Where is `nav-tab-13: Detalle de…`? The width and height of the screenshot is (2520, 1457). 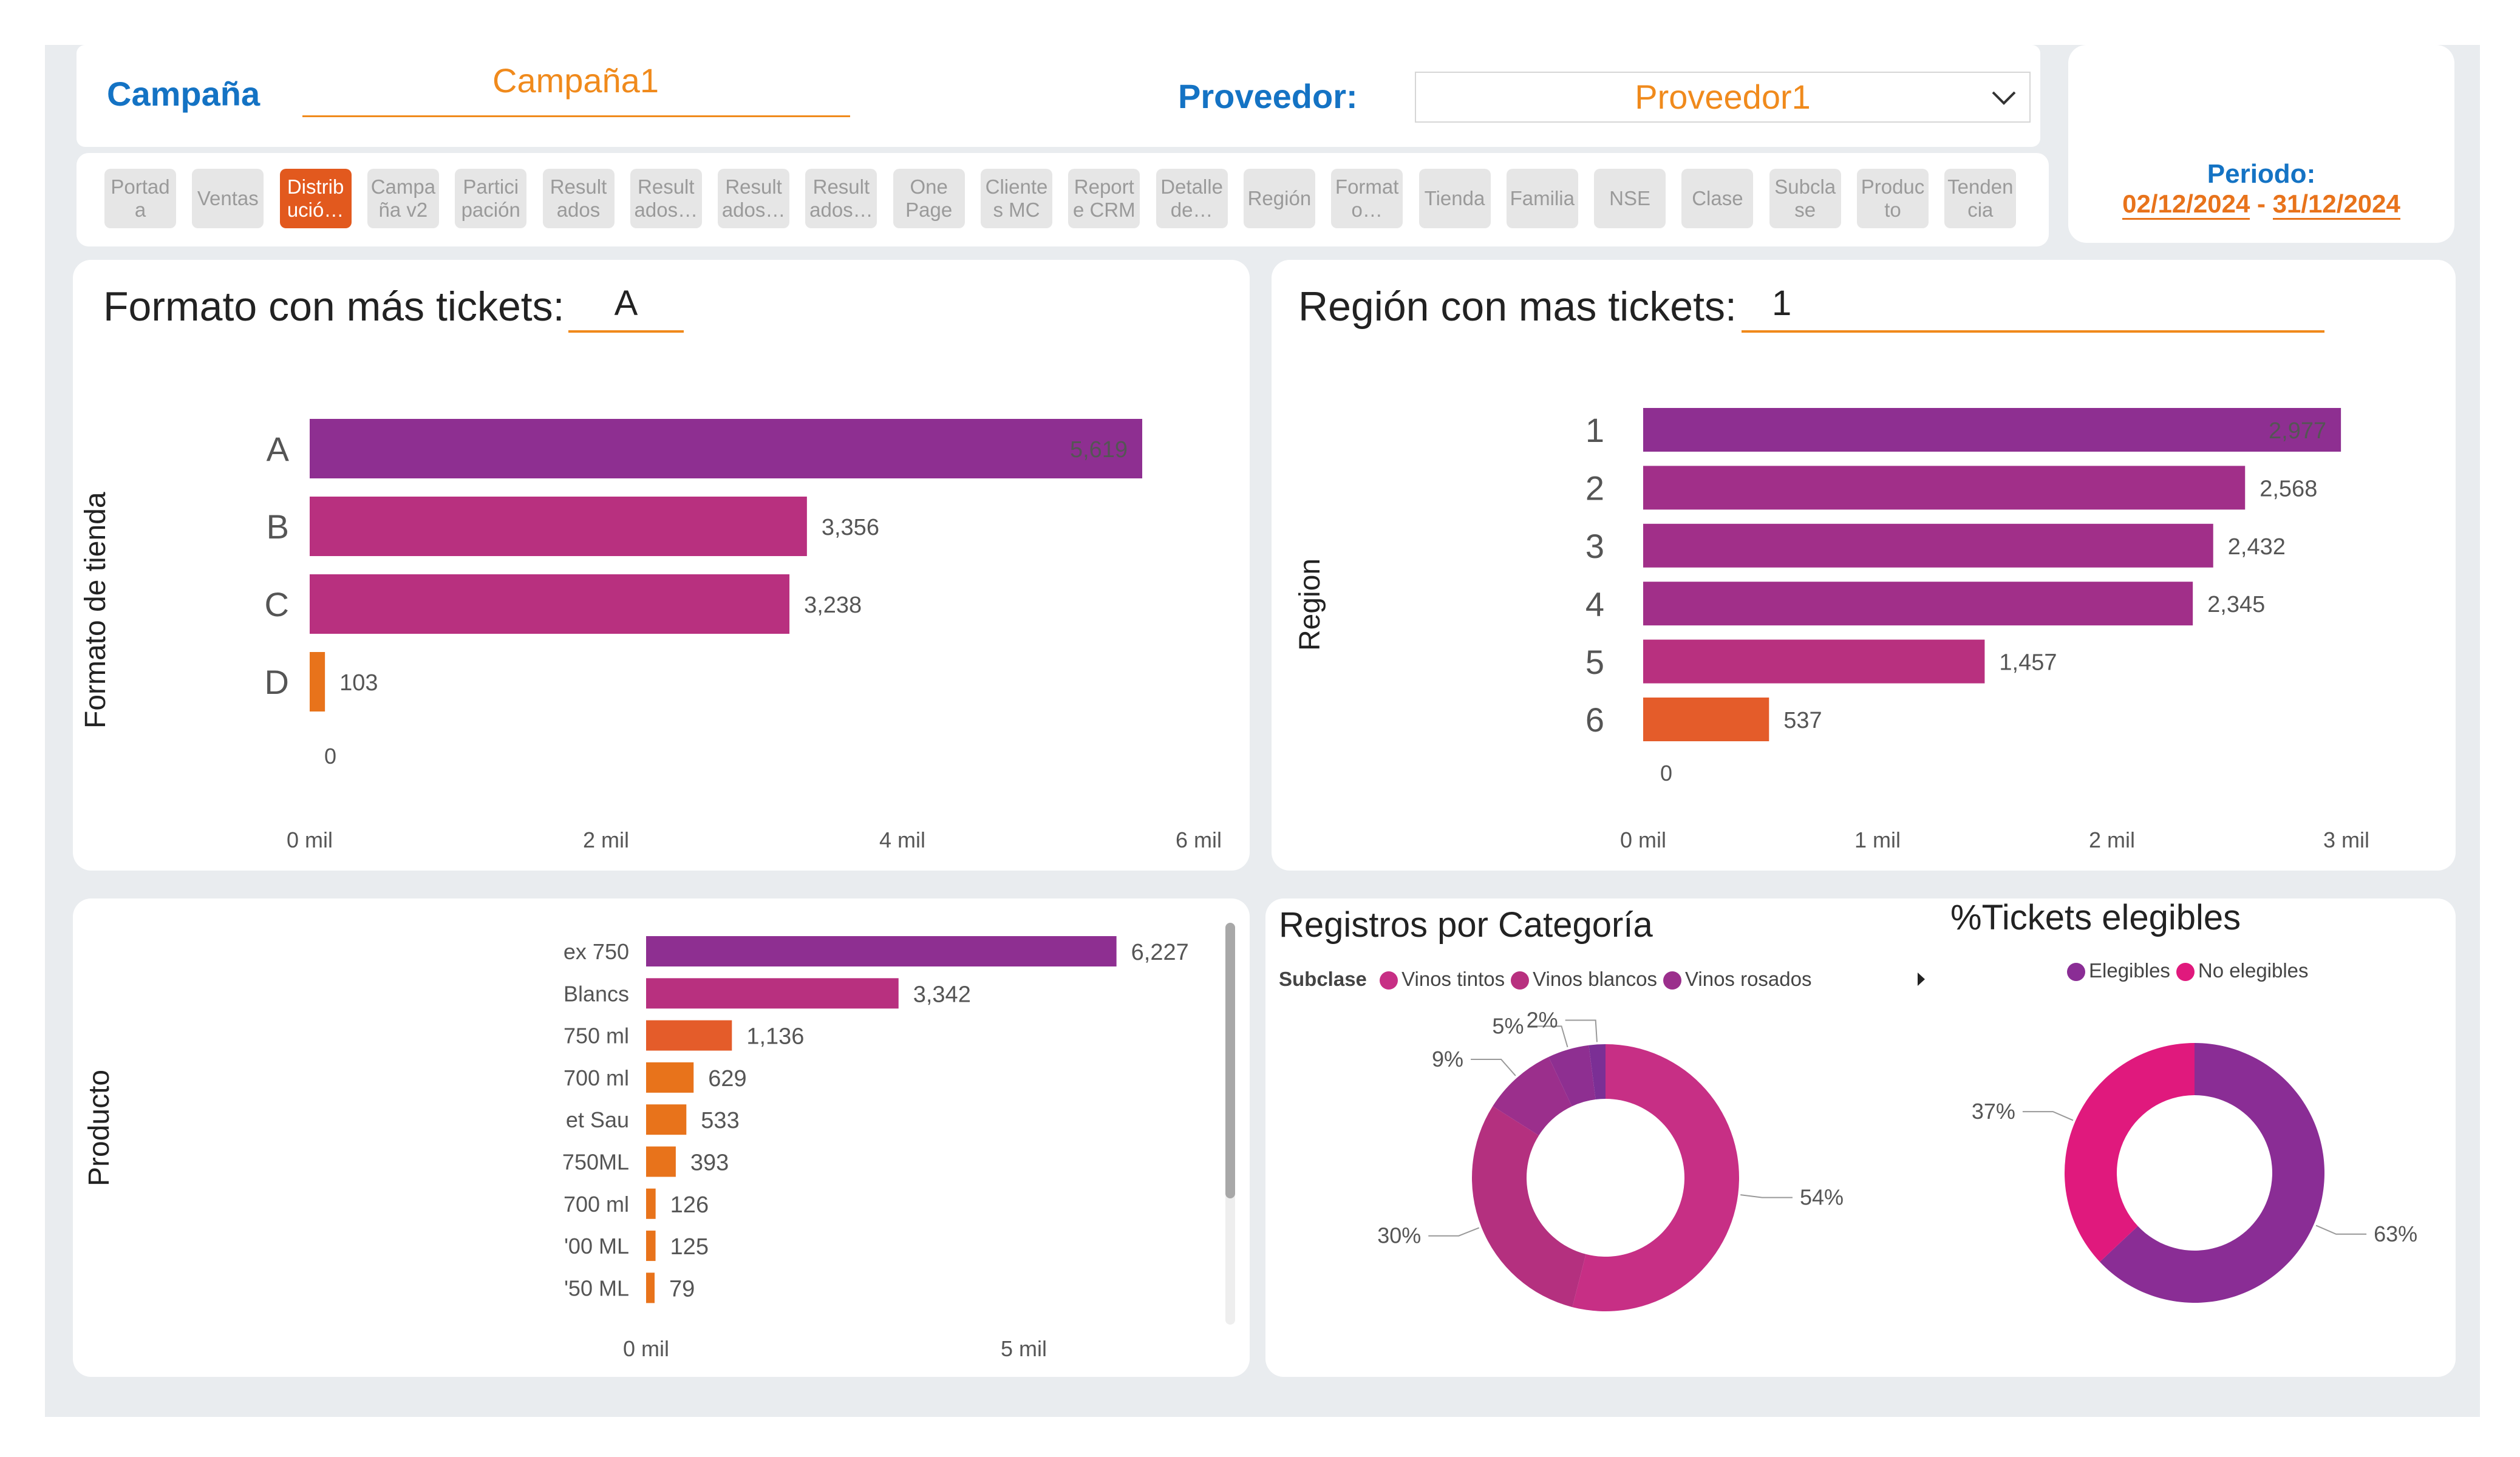 nav-tab-13: Detalle de… is located at coordinates (1192, 198).